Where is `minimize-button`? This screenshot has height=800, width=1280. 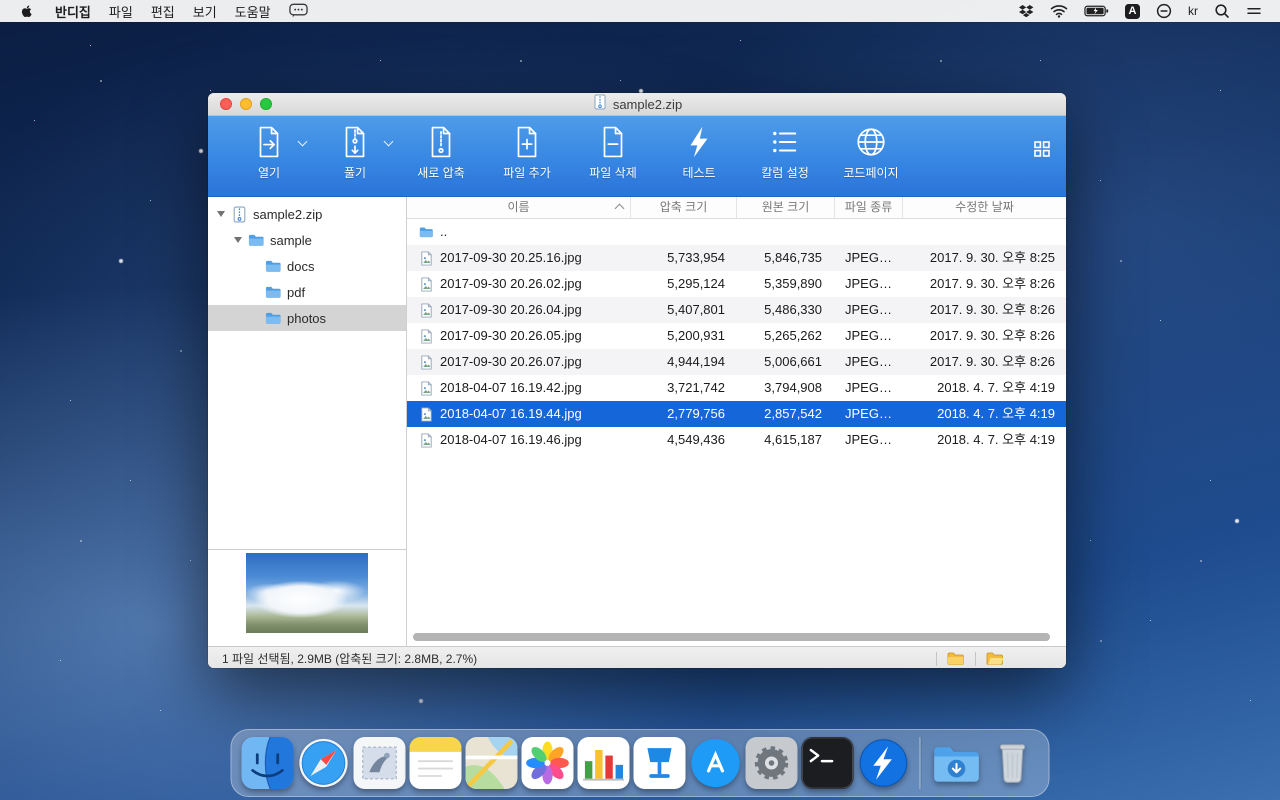
minimize-button is located at coordinates (246, 104).